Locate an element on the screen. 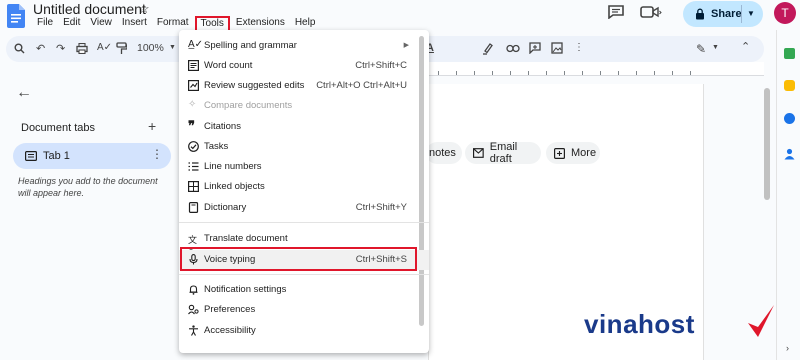  meeting-notes-chip: notes is located at coordinates (444, 153).